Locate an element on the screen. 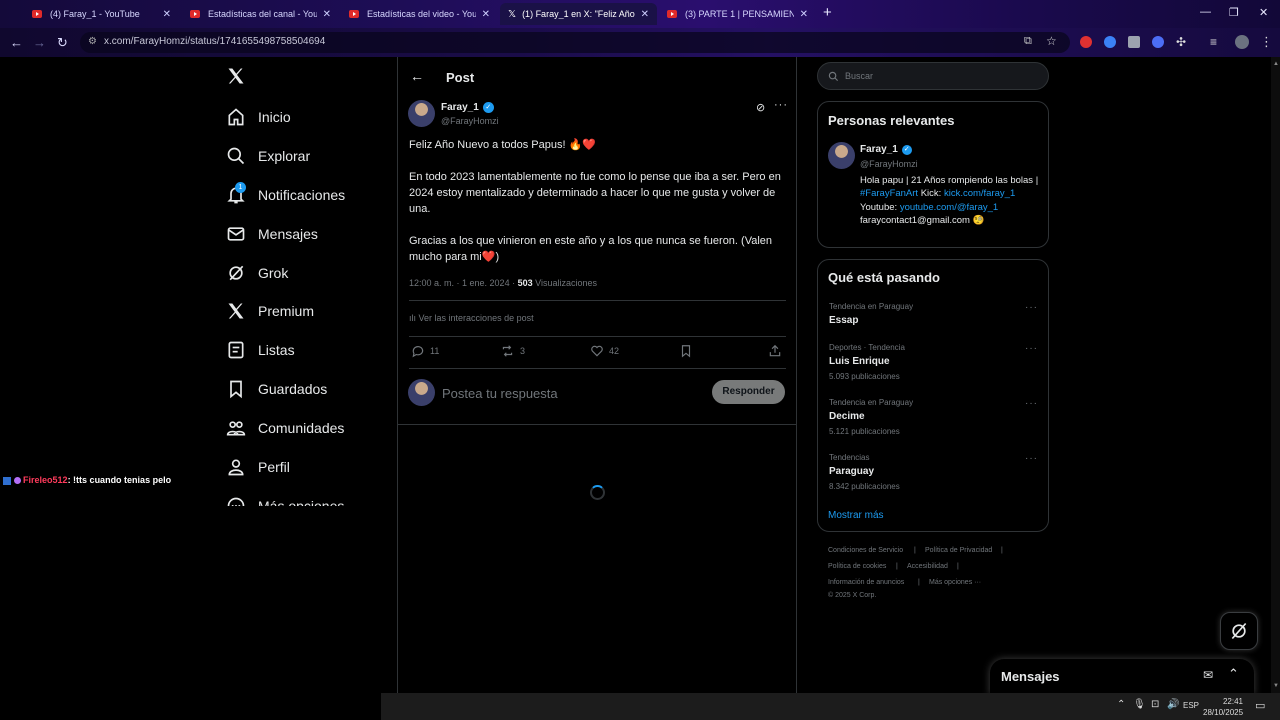 The height and width of the screenshot is (720, 1280). new-tab-button: + is located at coordinates (827, 12).